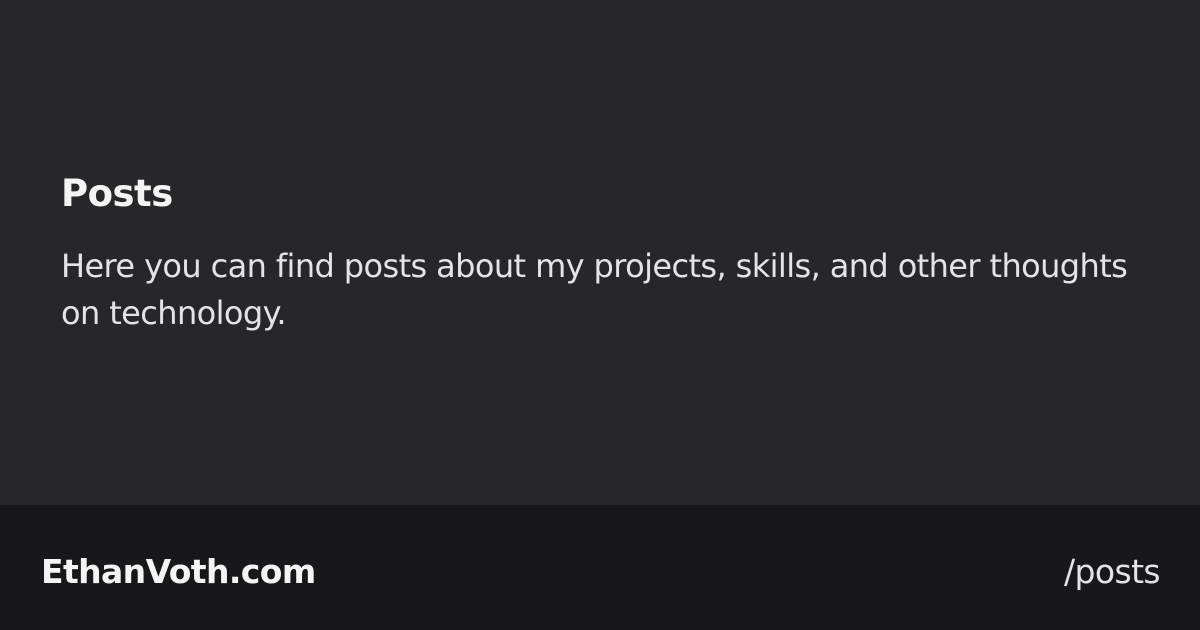 This screenshot has height=630, width=1200. What do you see at coordinates (1112, 571) in the screenshot?
I see `page-path: /posts` at bounding box center [1112, 571].